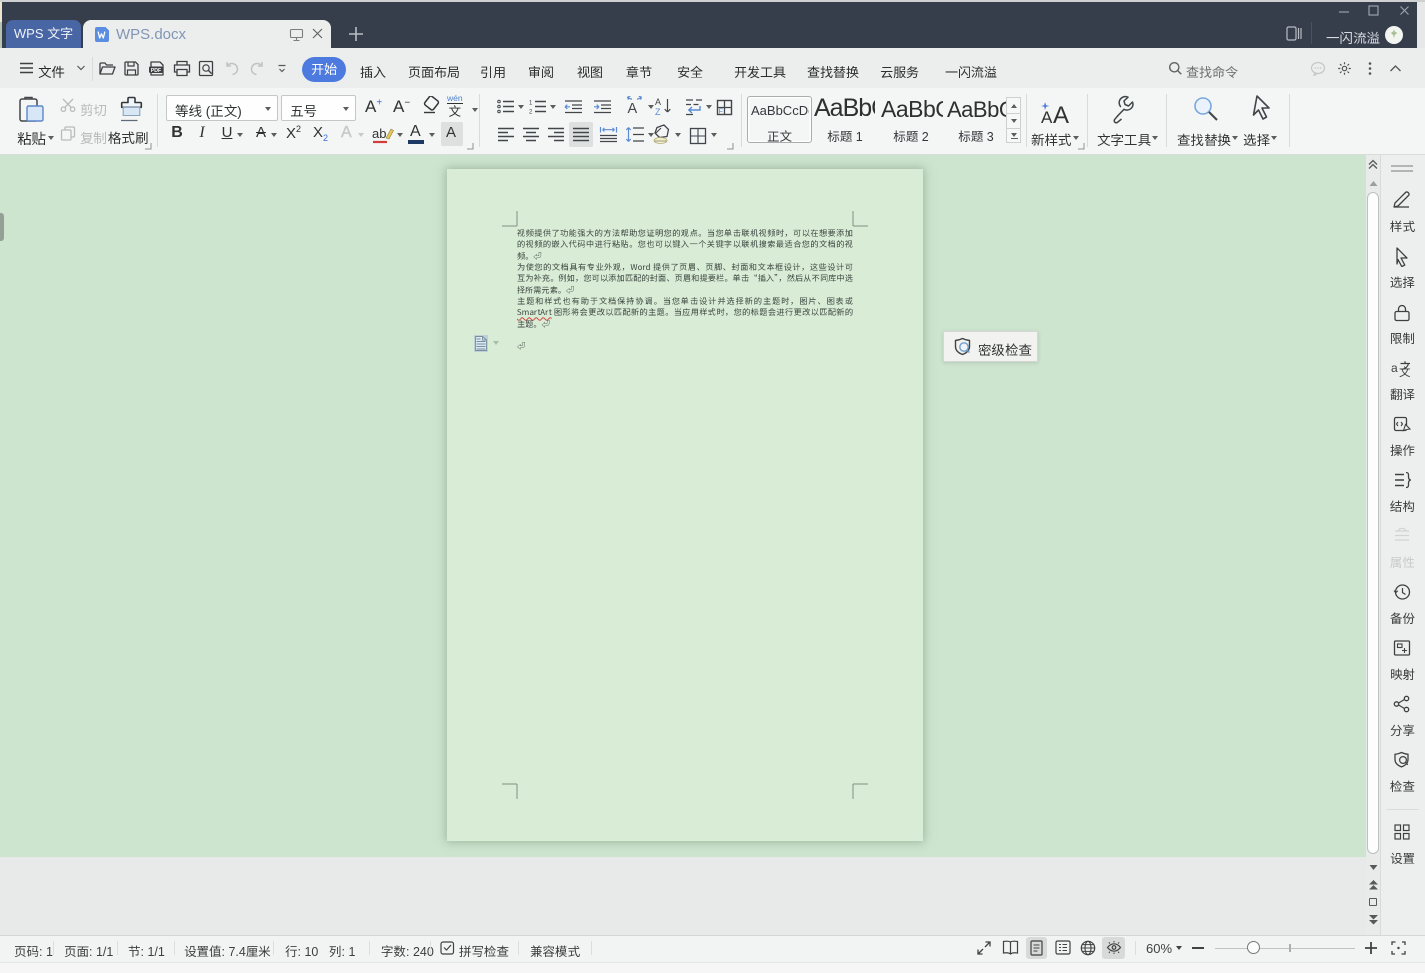 Image resolution: width=1425 pixels, height=973 pixels. I want to click on svg-text: PDF, so click(156, 71).